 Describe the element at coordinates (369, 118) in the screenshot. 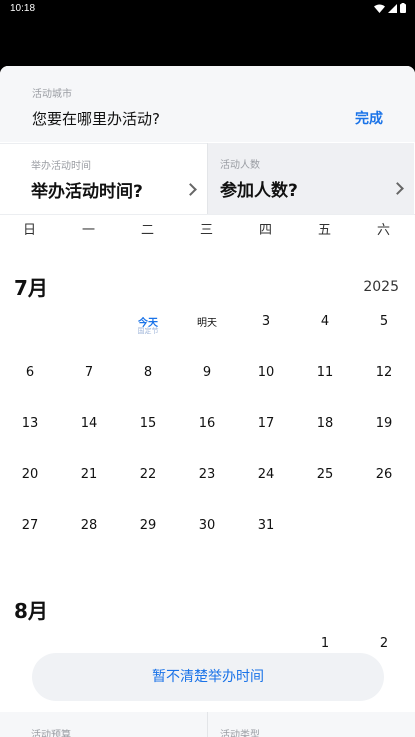

I see `done-button: 完成` at that location.